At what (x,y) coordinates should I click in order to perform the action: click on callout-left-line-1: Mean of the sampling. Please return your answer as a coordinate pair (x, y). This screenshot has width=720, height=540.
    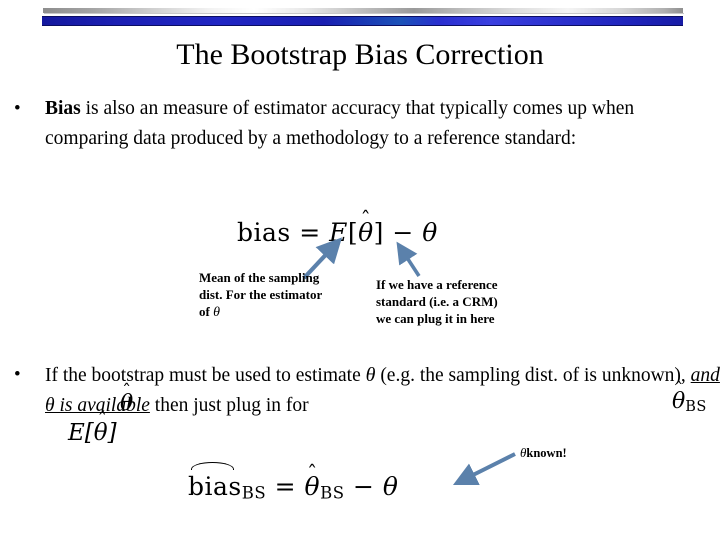
    Looking at the image, I should click on (259, 277).